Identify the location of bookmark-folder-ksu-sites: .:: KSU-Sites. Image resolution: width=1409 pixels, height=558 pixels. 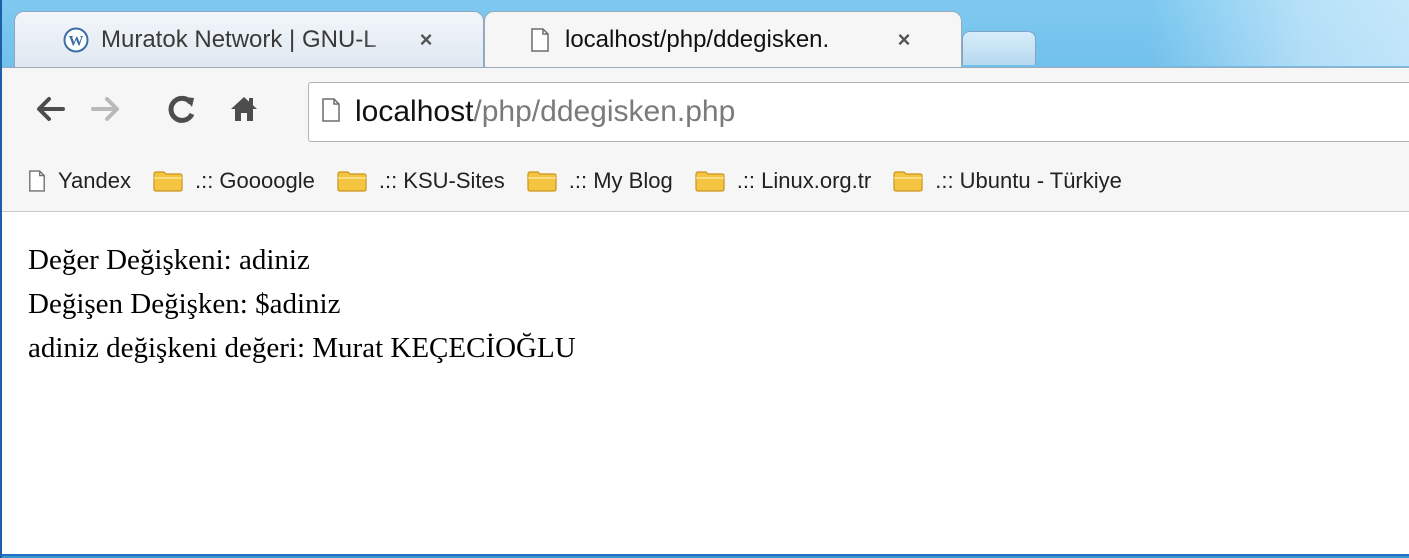
(421, 181).